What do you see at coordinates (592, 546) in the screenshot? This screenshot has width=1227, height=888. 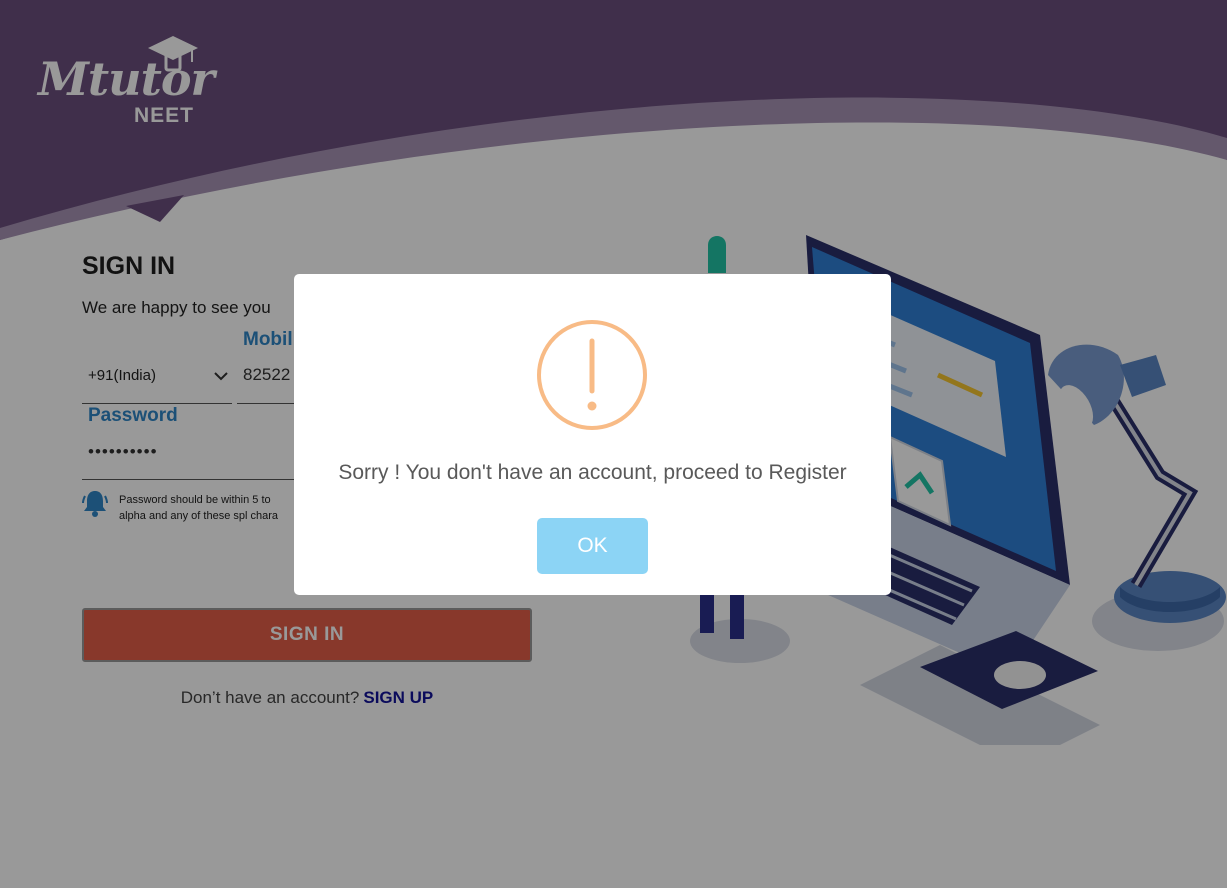 I see `ok-button: OK` at bounding box center [592, 546].